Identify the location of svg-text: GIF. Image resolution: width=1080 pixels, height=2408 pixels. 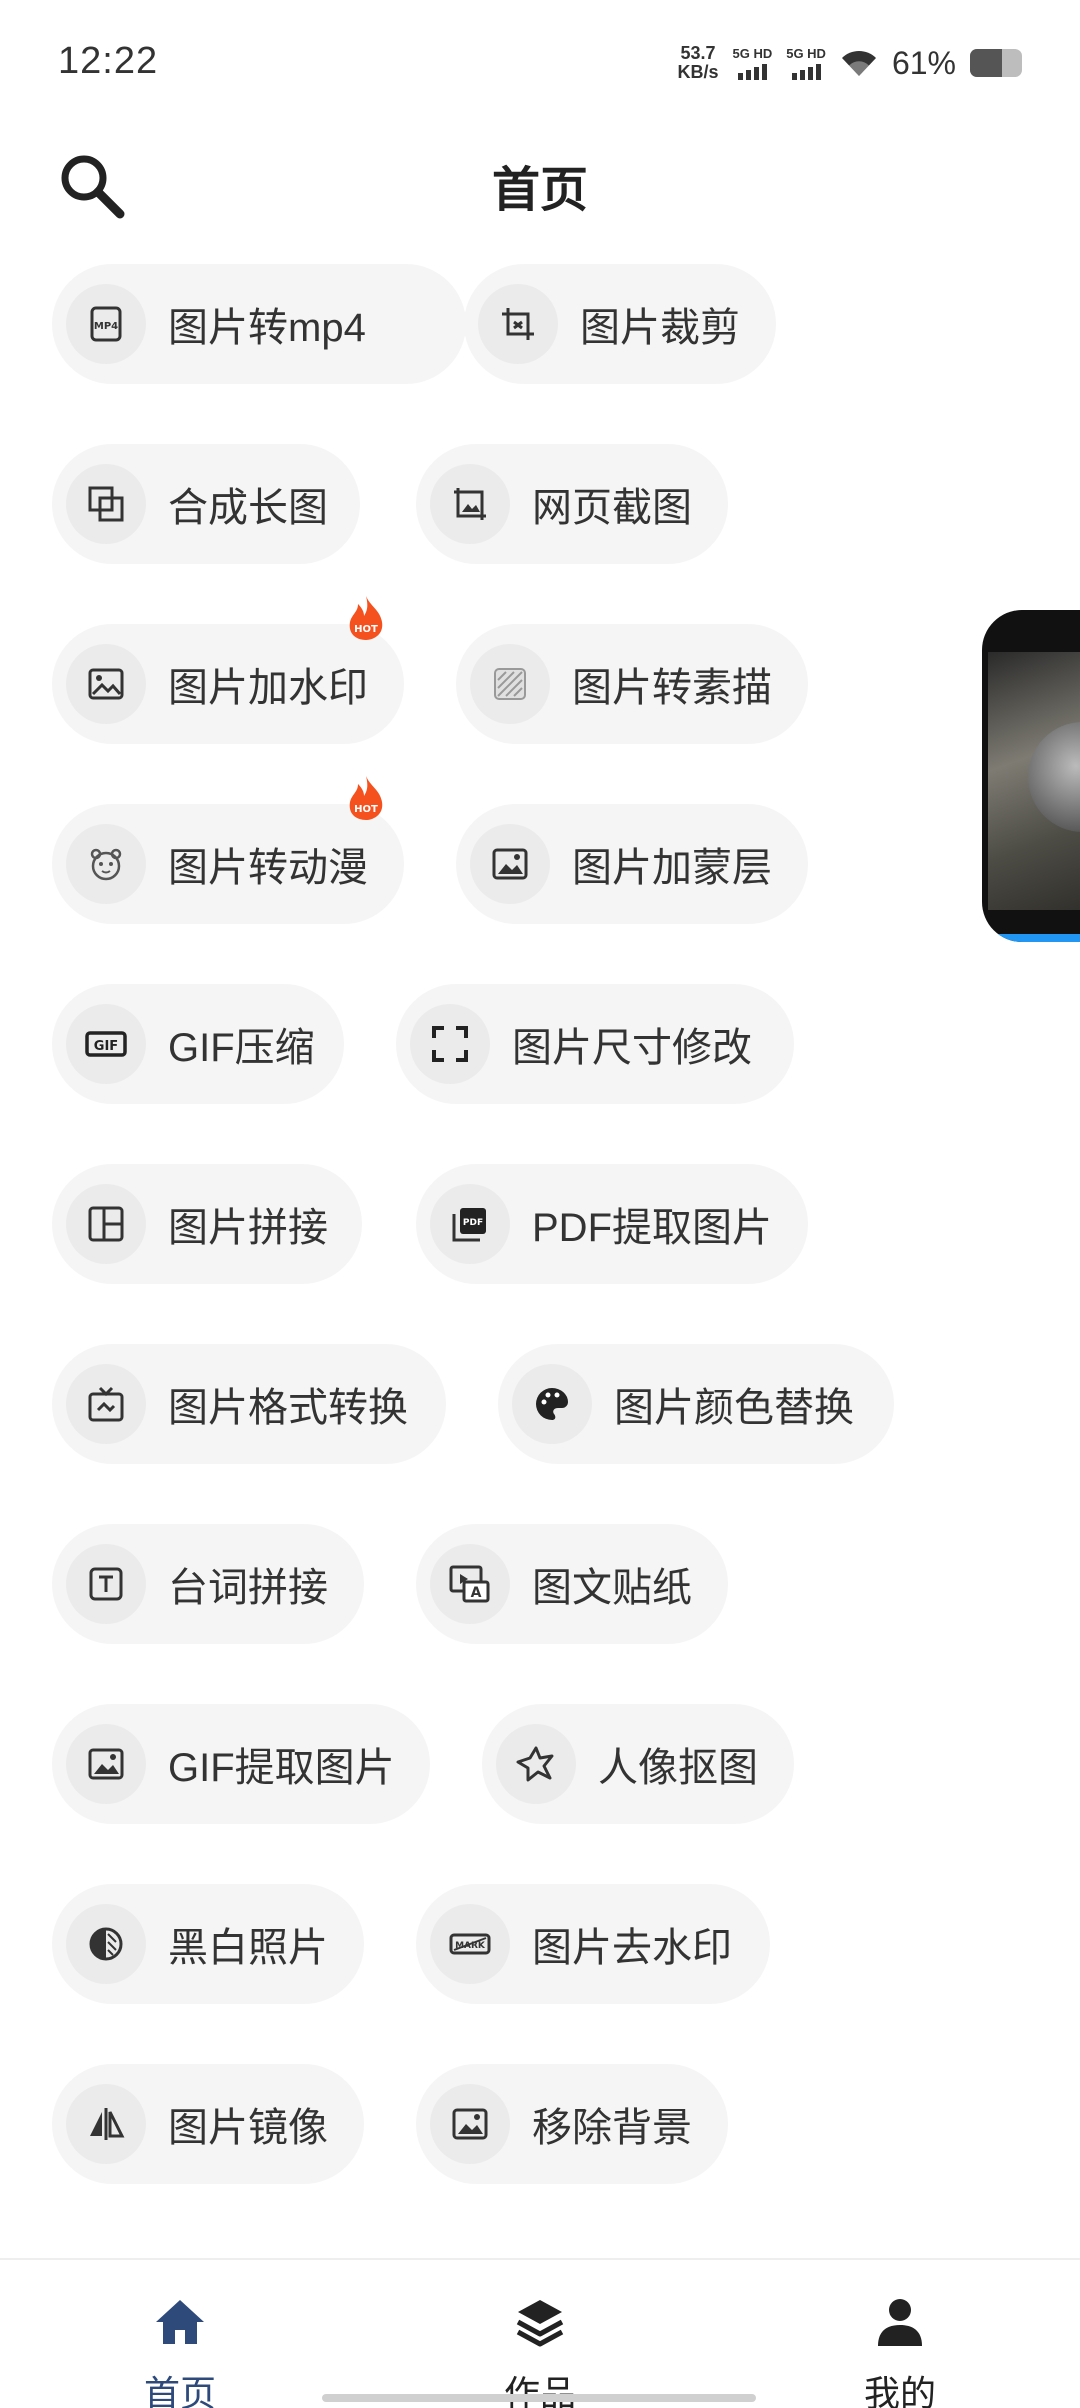
(106, 1046).